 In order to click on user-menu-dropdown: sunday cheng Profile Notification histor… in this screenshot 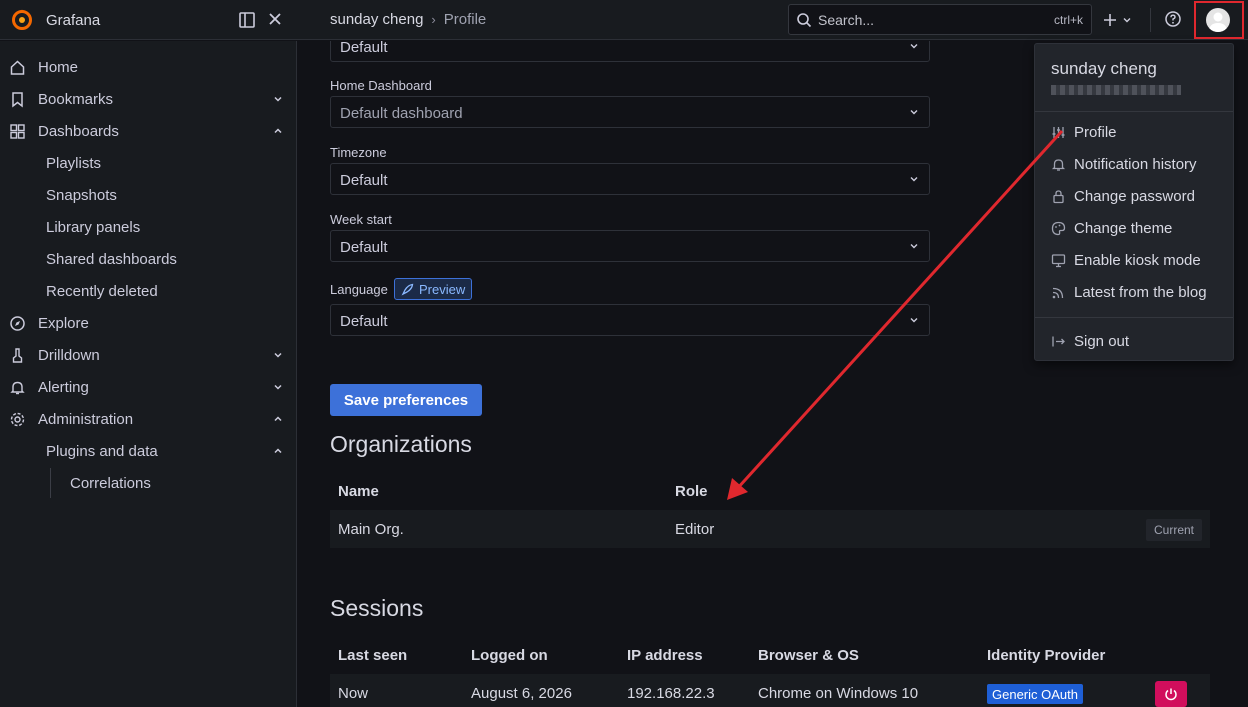, I will do `click(1134, 202)`.